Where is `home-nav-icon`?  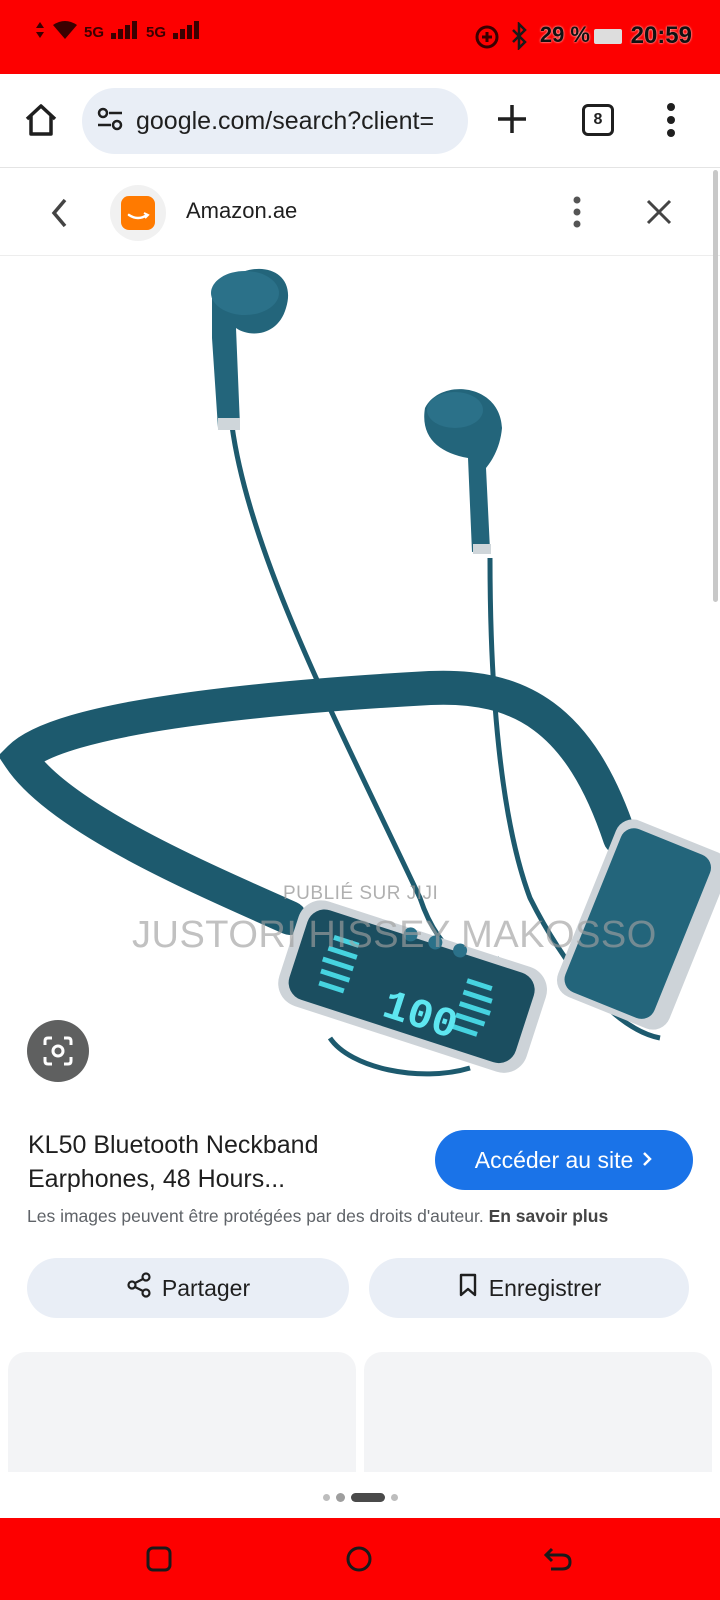
home-nav-icon is located at coordinates (359, 1561).